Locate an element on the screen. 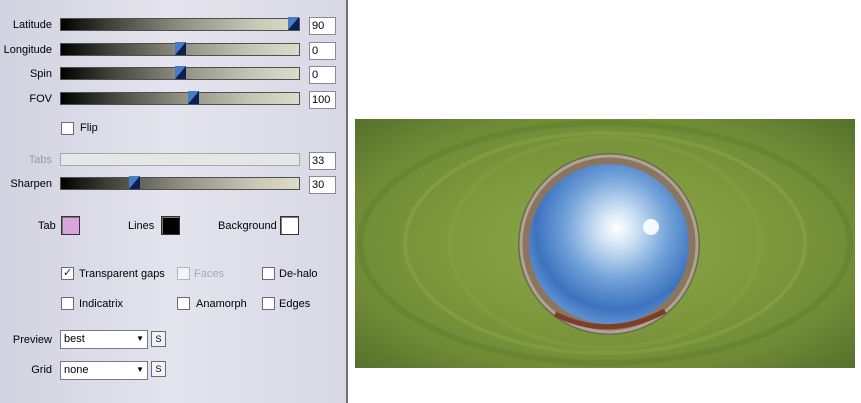  latitude-value-field: 90 is located at coordinates (322, 26).